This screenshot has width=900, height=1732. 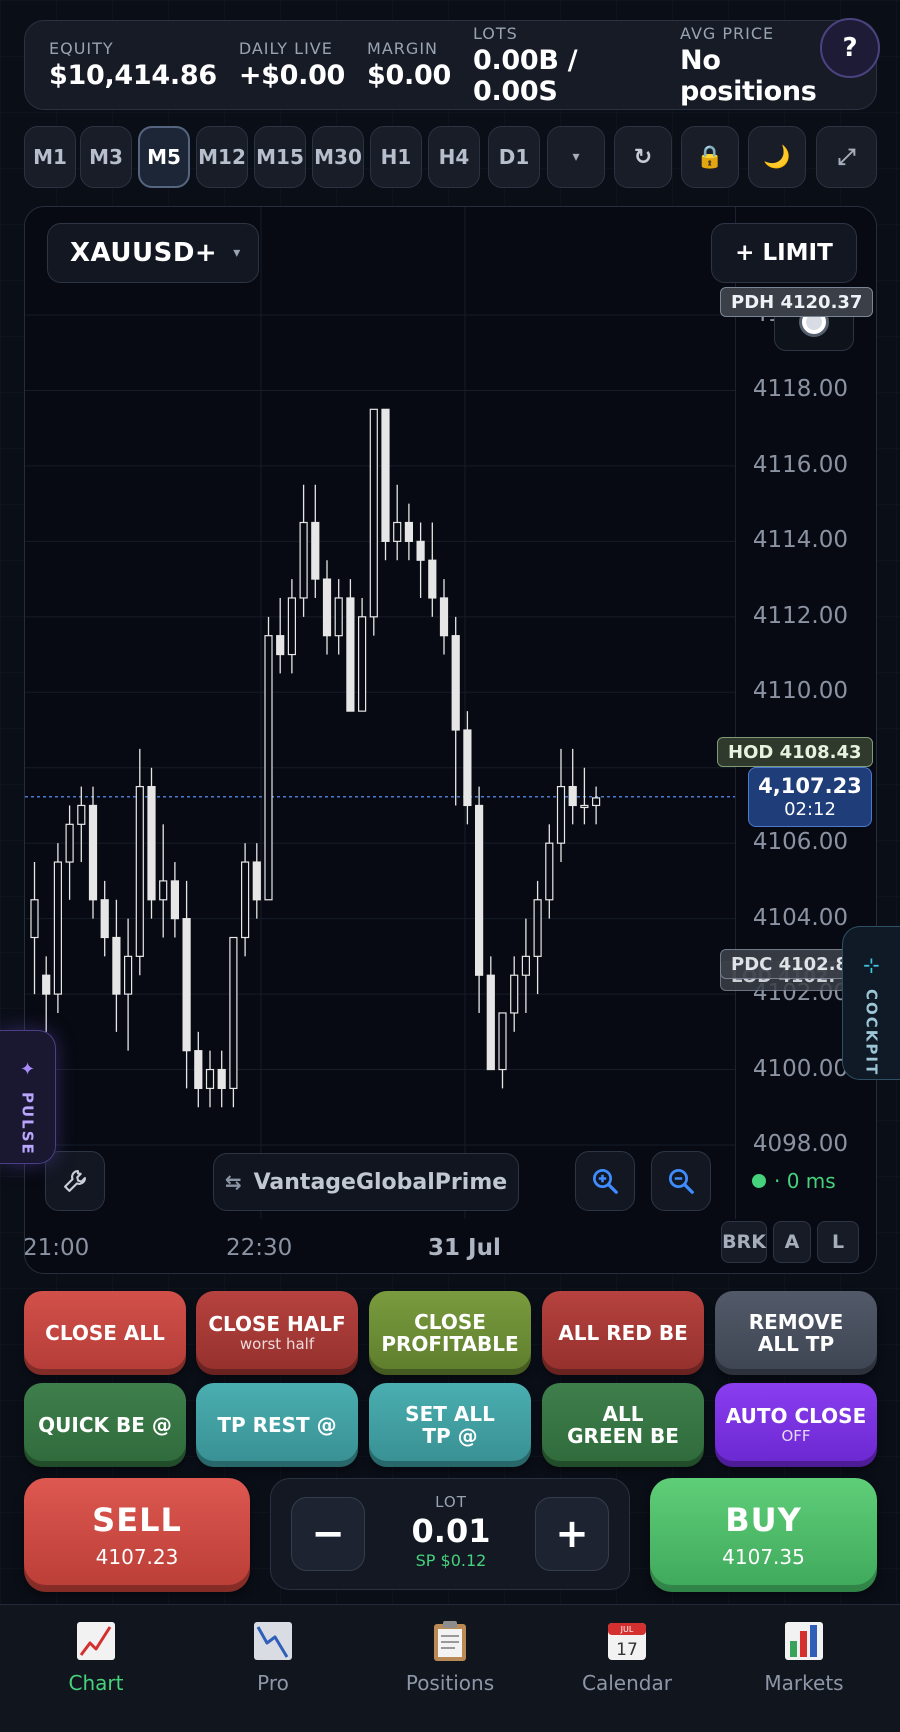 I want to click on wrench-glyph, so click(x=75, y=1181).